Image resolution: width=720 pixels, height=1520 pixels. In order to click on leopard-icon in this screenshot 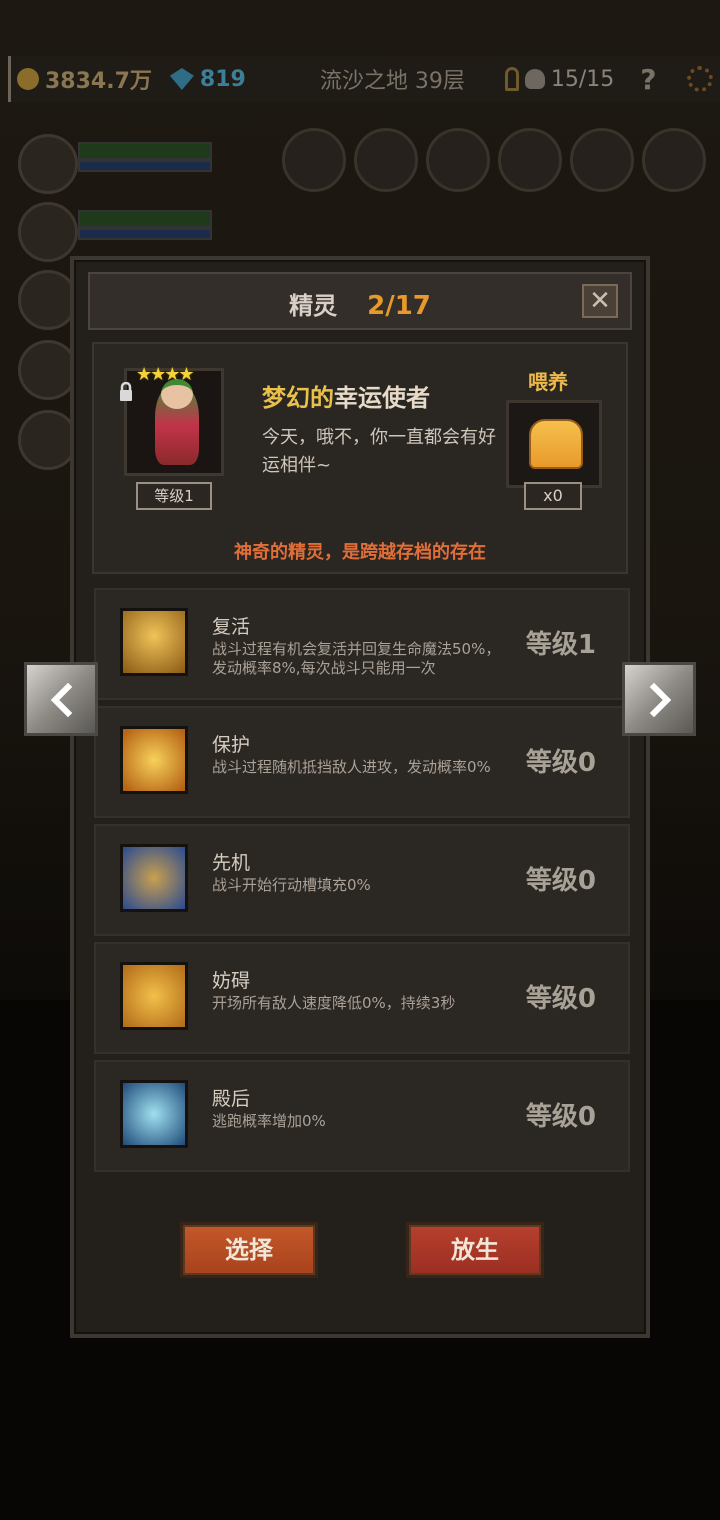, I will do `click(154, 878)`.